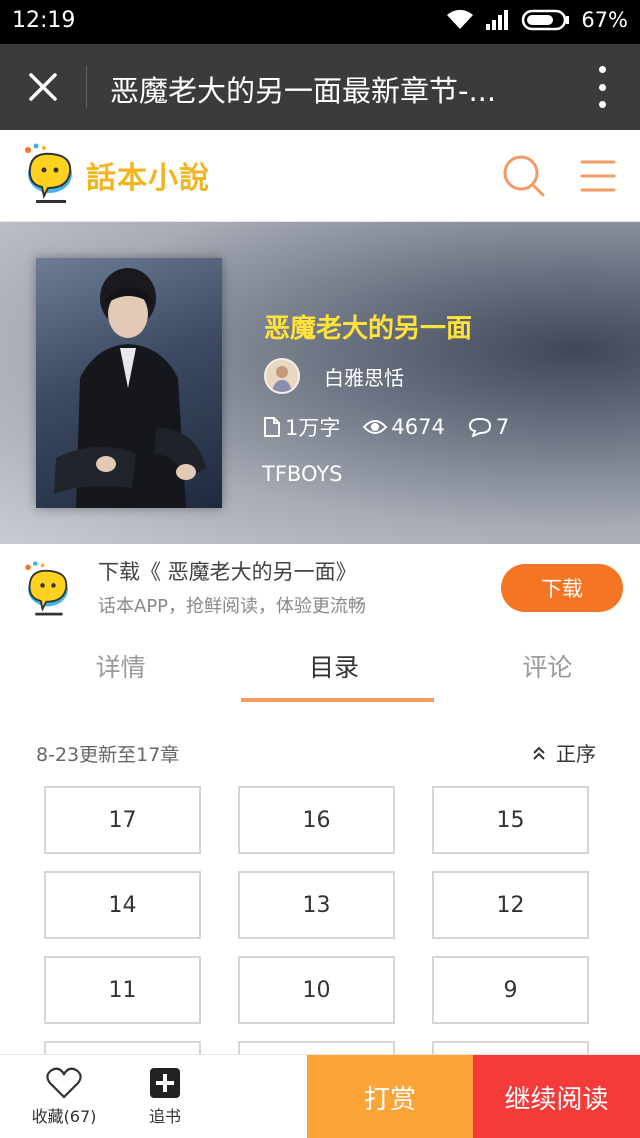 This screenshot has height=1138, width=640. I want to click on banner-title: 下载《 恶魔老大的另一面》, so click(227, 572).